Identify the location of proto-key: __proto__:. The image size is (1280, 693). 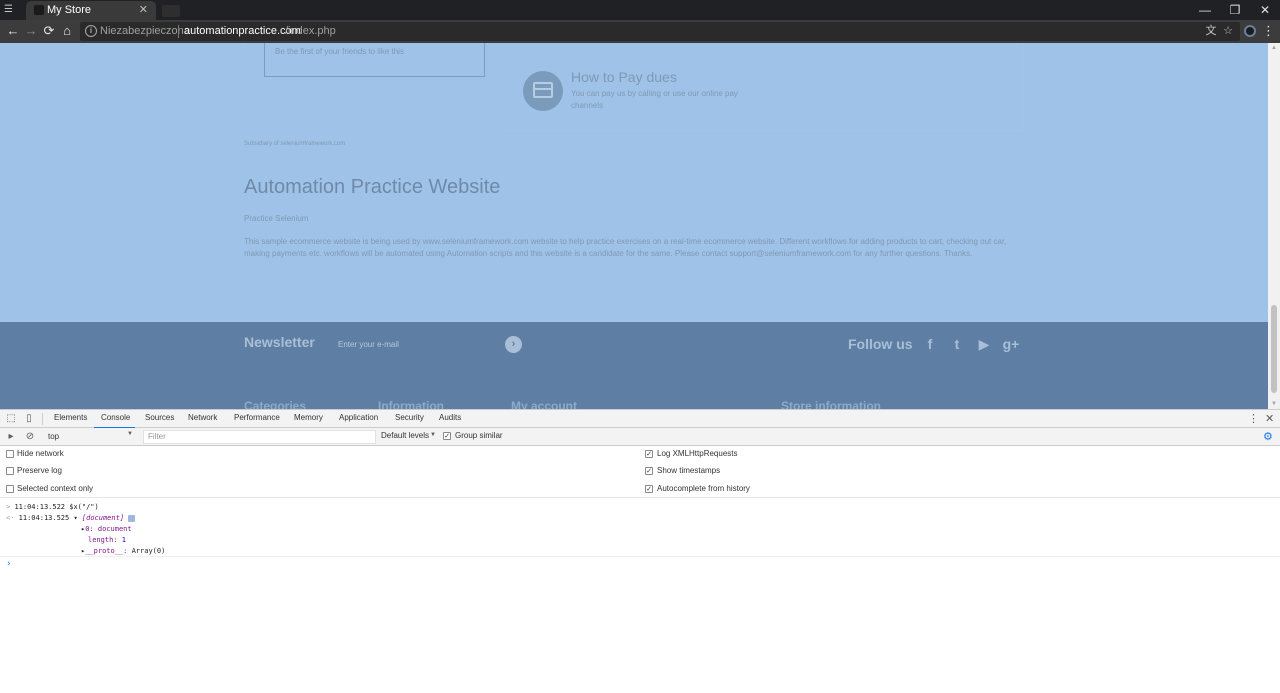
(106, 551).